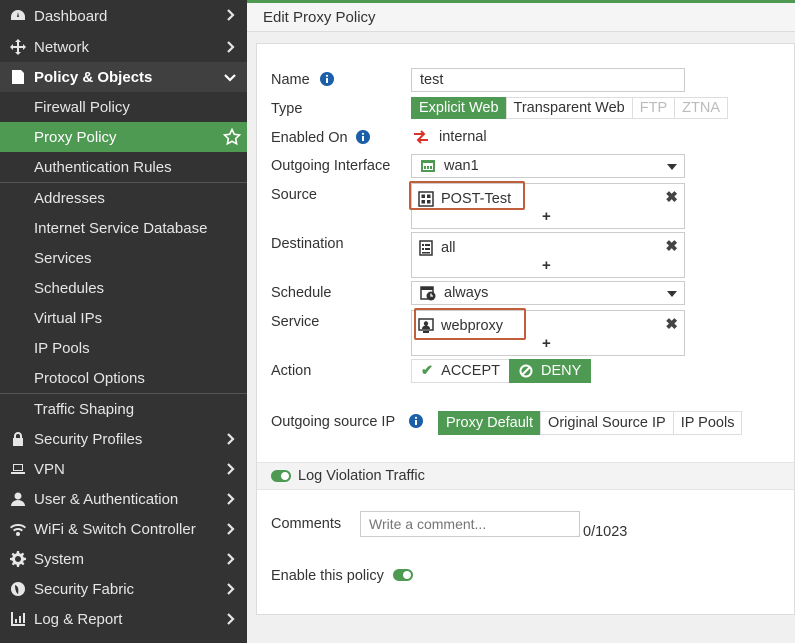 This screenshot has width=795, height=643. I want to click on source-label: Source, so click(294, 195).